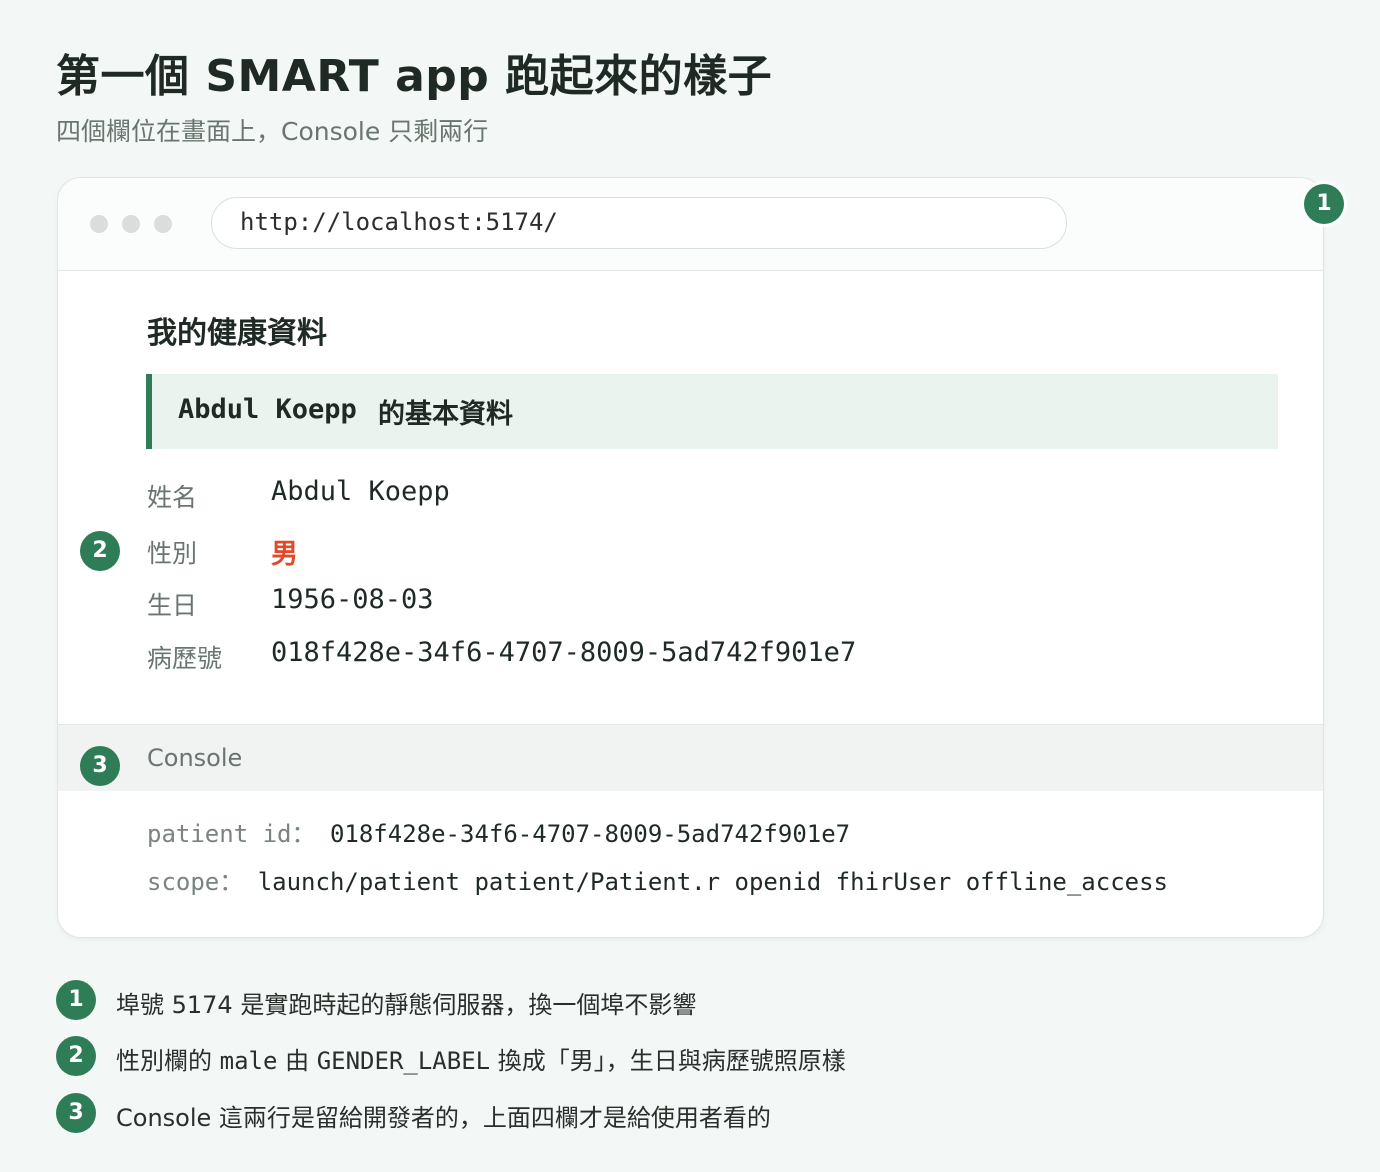  I want to click on note-2-text: 由, so click(297, 1061).